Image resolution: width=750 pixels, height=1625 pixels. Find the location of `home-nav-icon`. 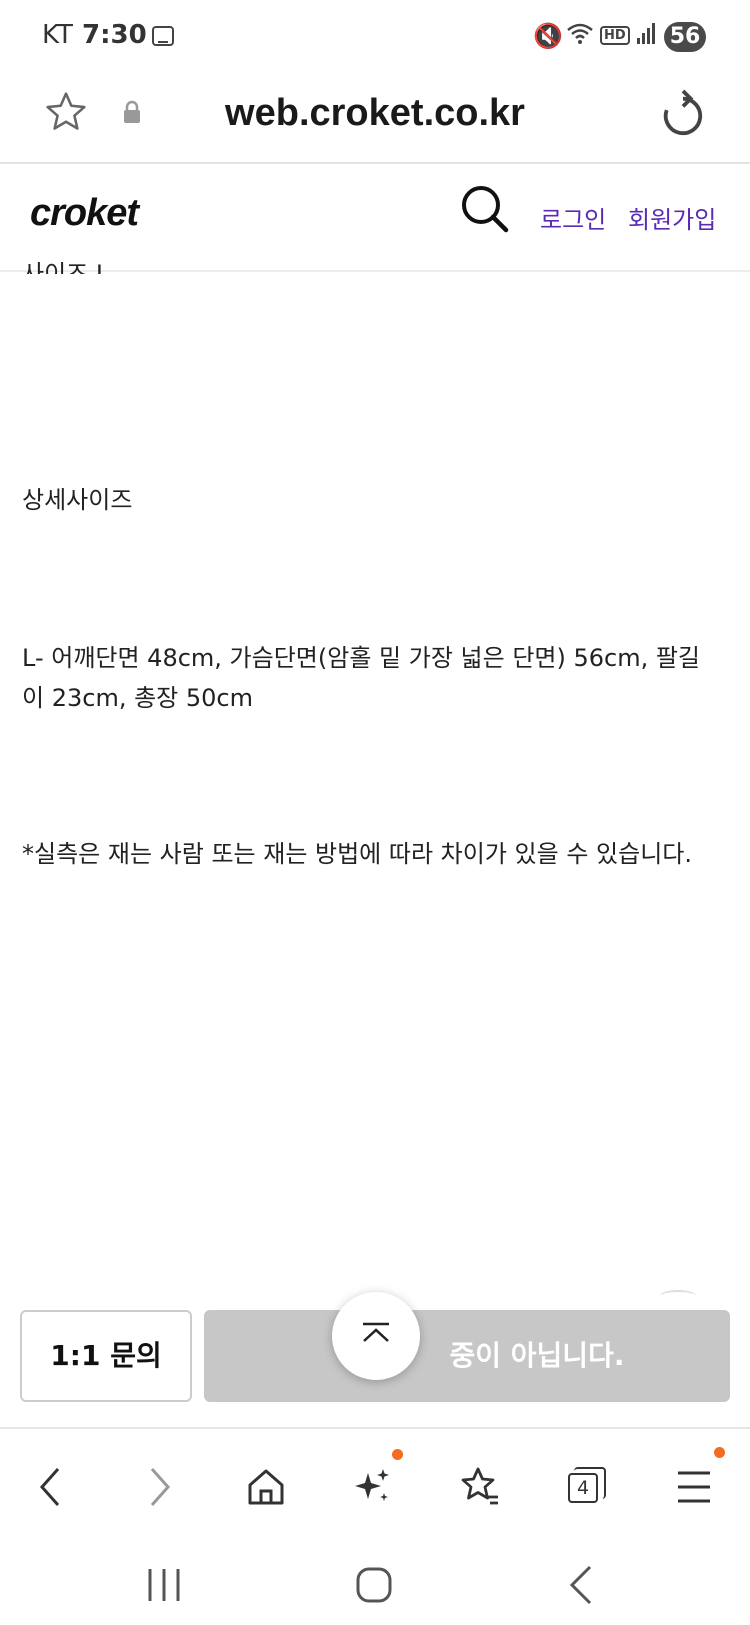

home-nav-icon is located at coordinates (374, 1585).